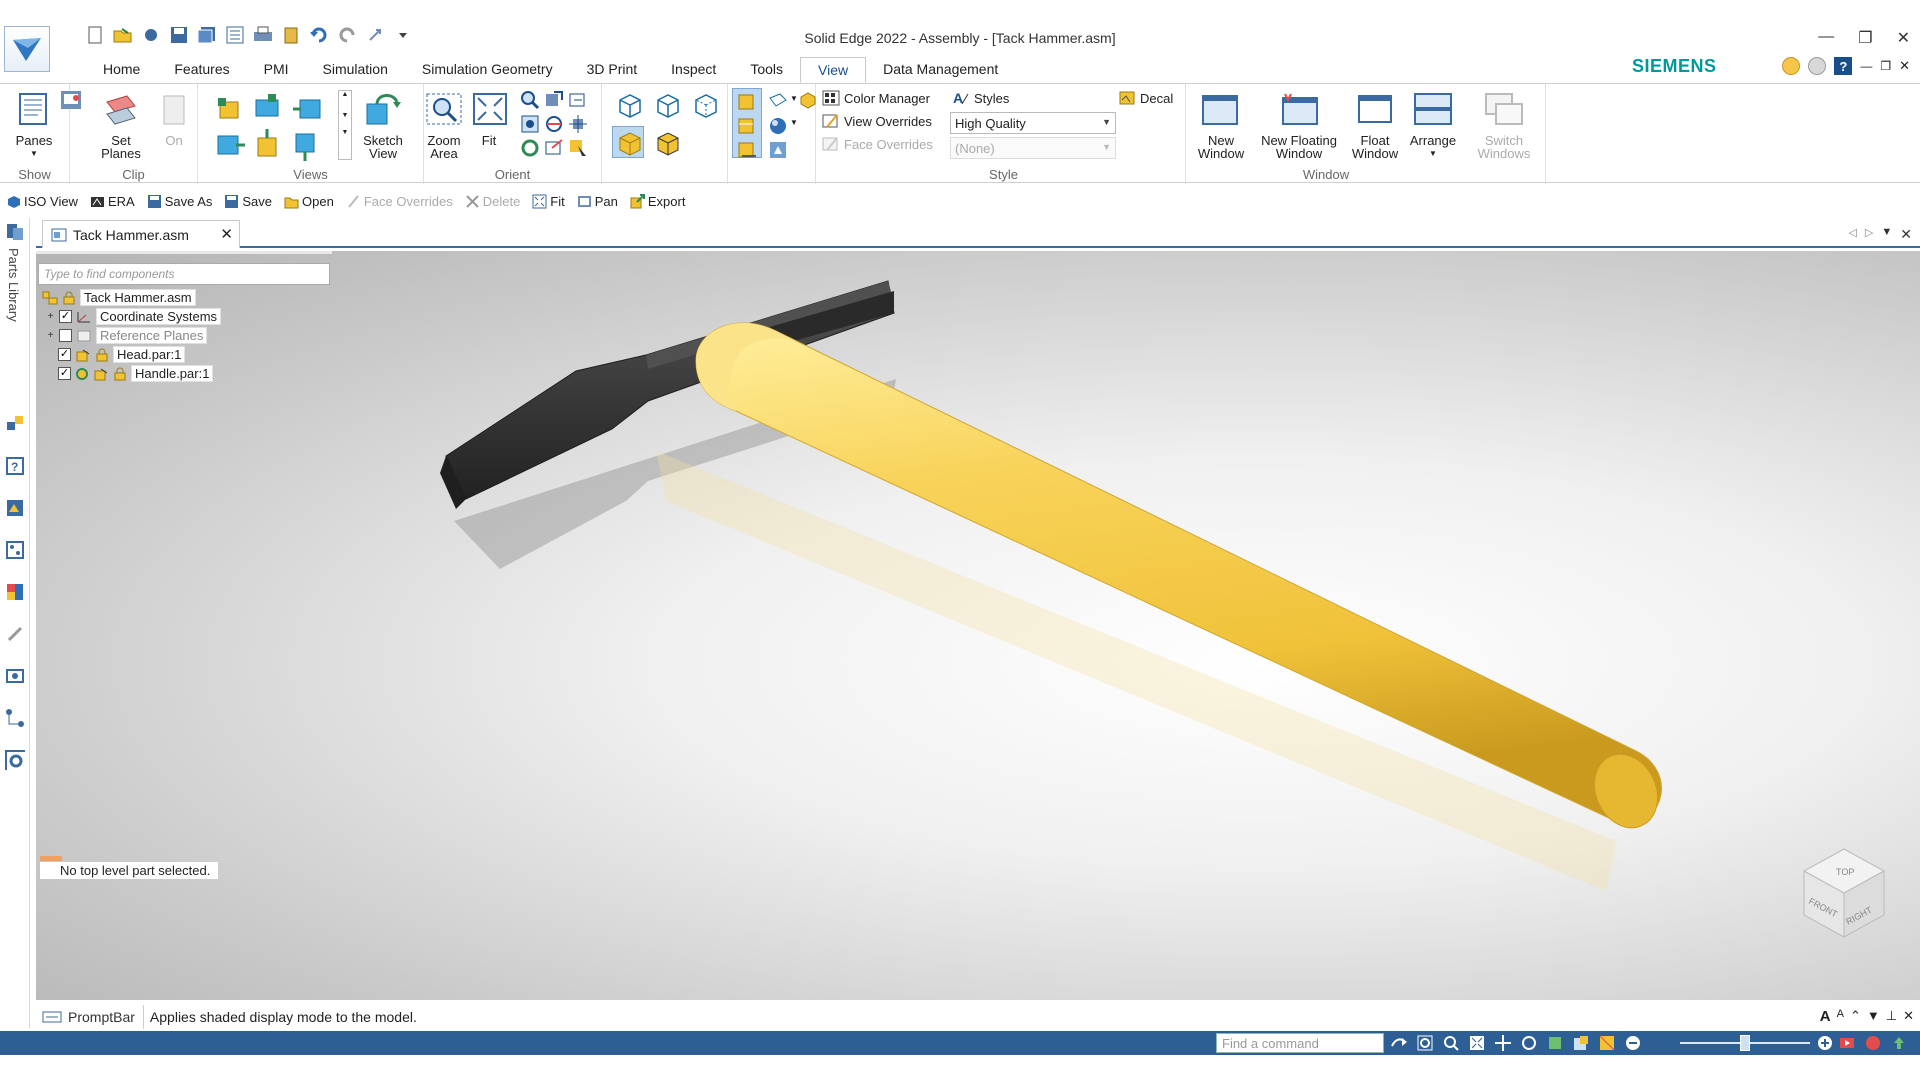  What do you see at coordinates (15, 466) in the screenshot?
I see `help-tab-icon: ?` at bounding box center [15, 466].